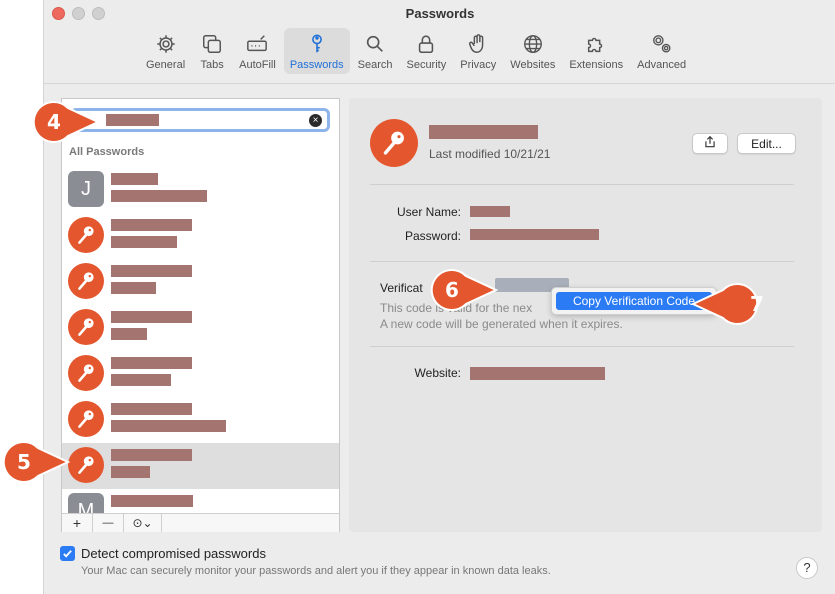  What do you see at coordinates (533, 65) in the screenshot?
I see `tab-websites-label: Websites` at bounding box center [533, 65].